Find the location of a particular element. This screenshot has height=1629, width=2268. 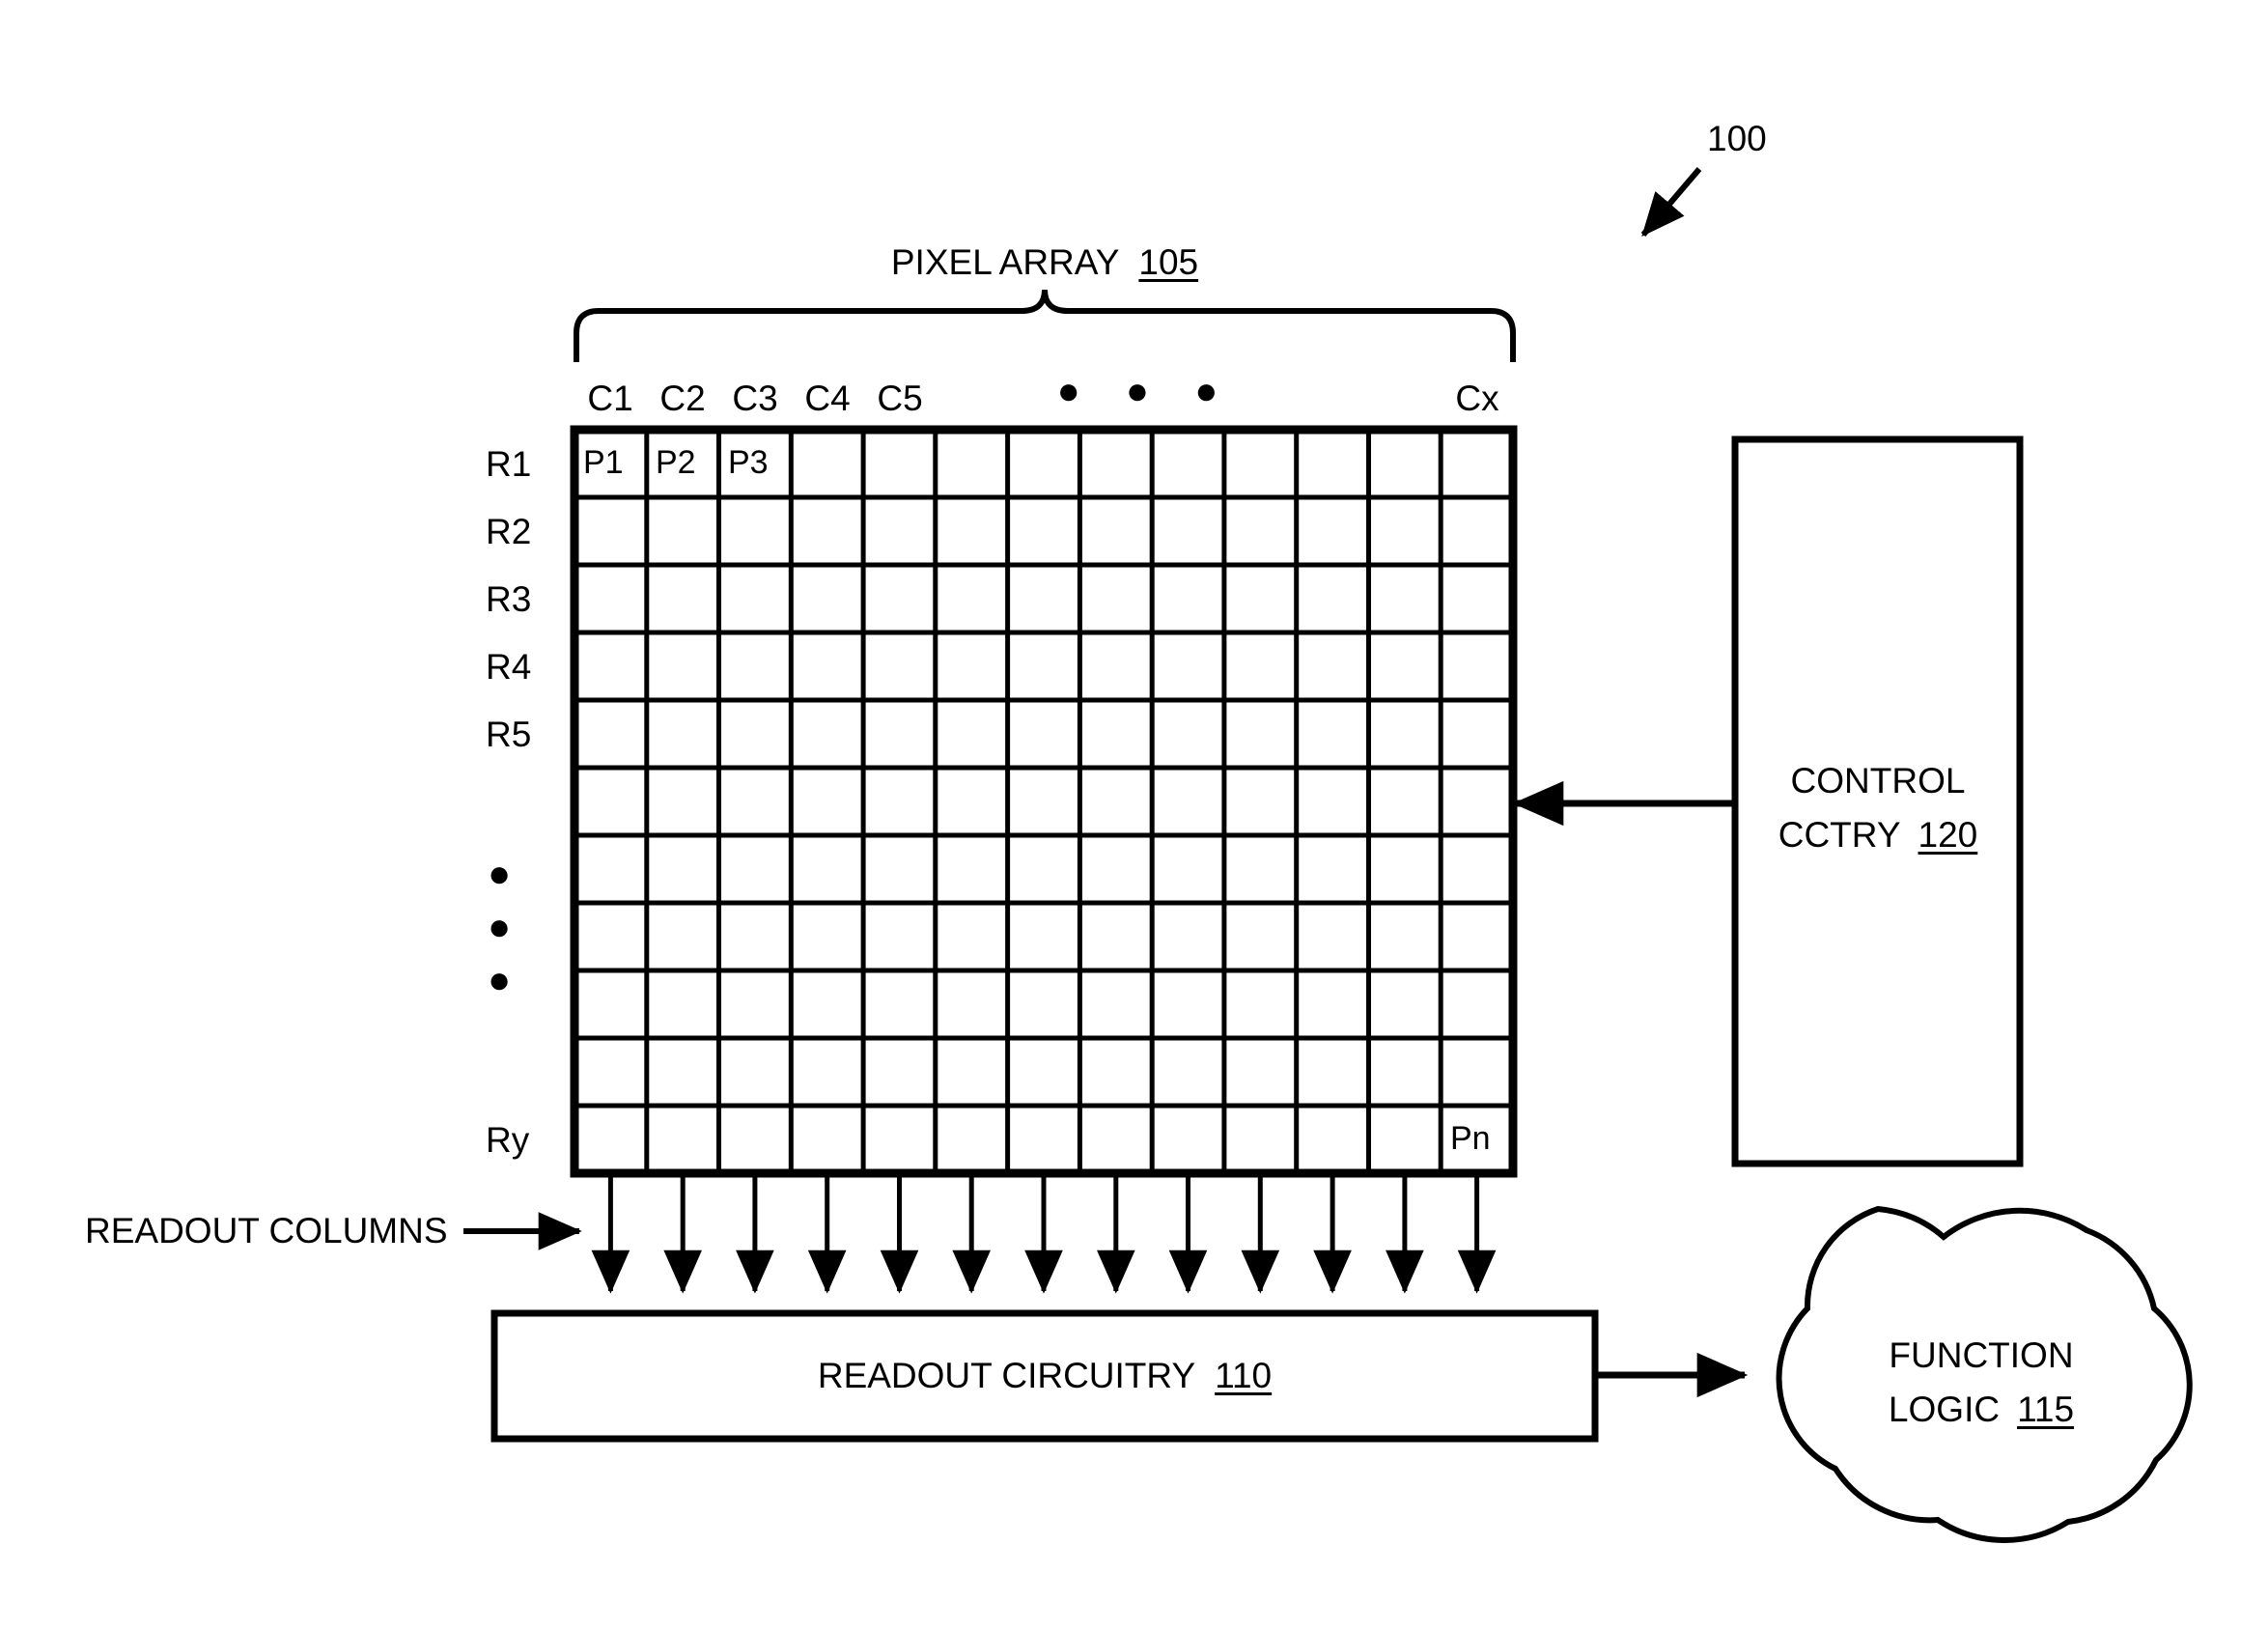

control-circuitry-line2: CCTRY is located at coordinates (1840, 835).